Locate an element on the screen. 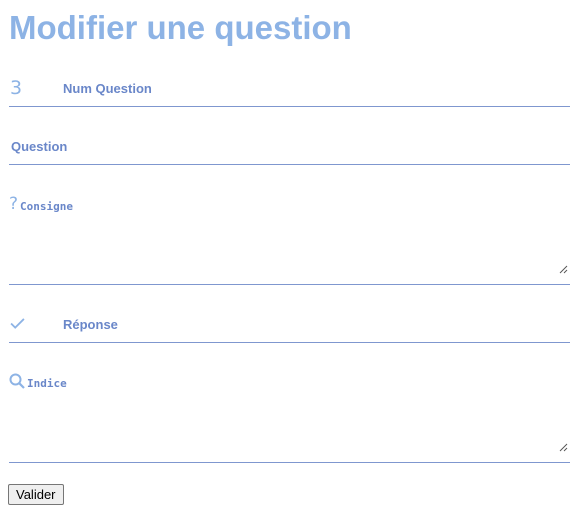 This screenshot has width=583, height=528. question-placeholder: Question is located at coordinates (39, 146).